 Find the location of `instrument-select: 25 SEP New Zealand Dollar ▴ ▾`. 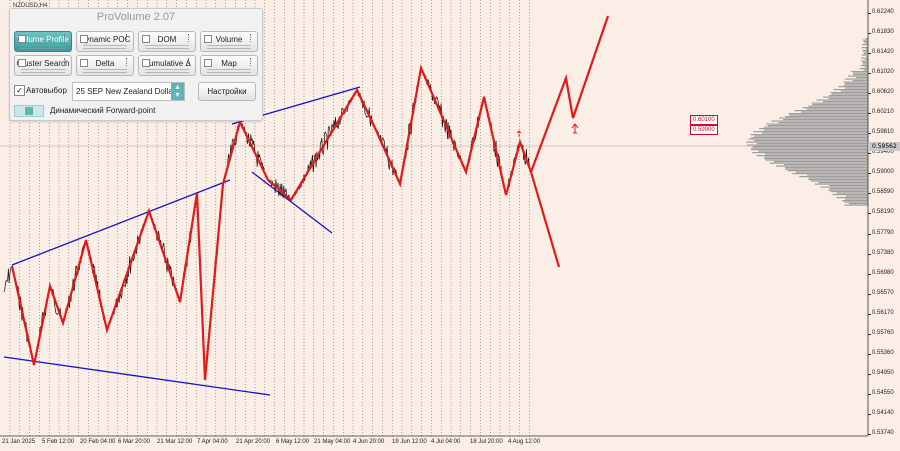

instrument-select: 25 SEP New Zealand Dollar ▴ ▾ is located at coordinates (128, 91).